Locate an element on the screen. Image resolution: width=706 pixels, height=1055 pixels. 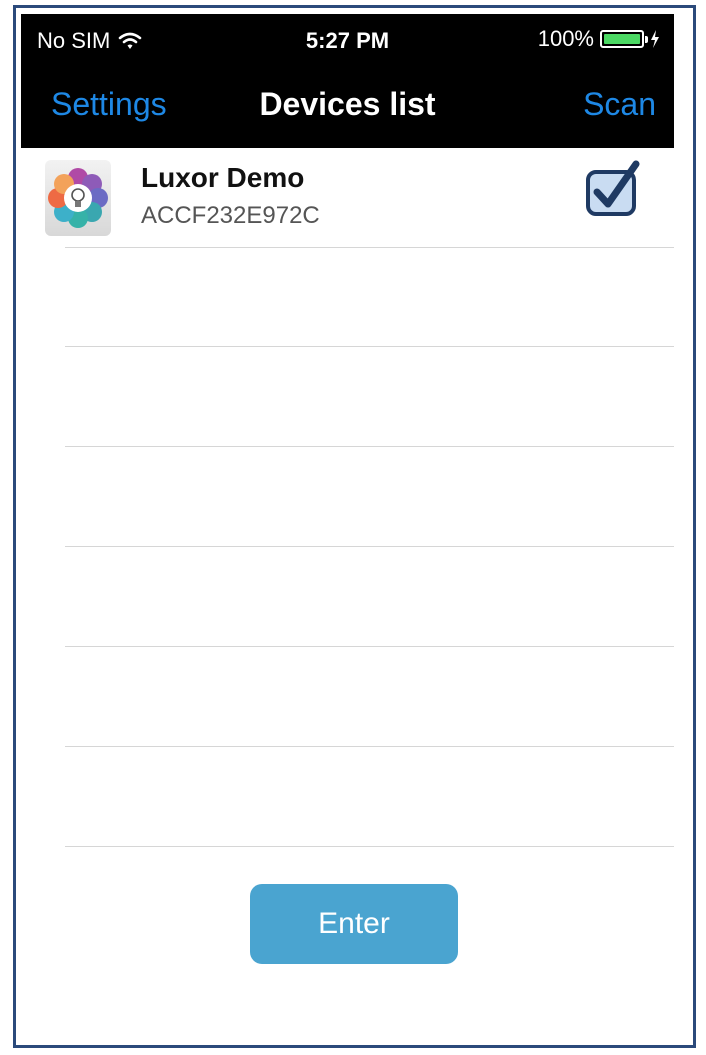
device-id: ACCF232E972C is located at coordinates (230, 215).